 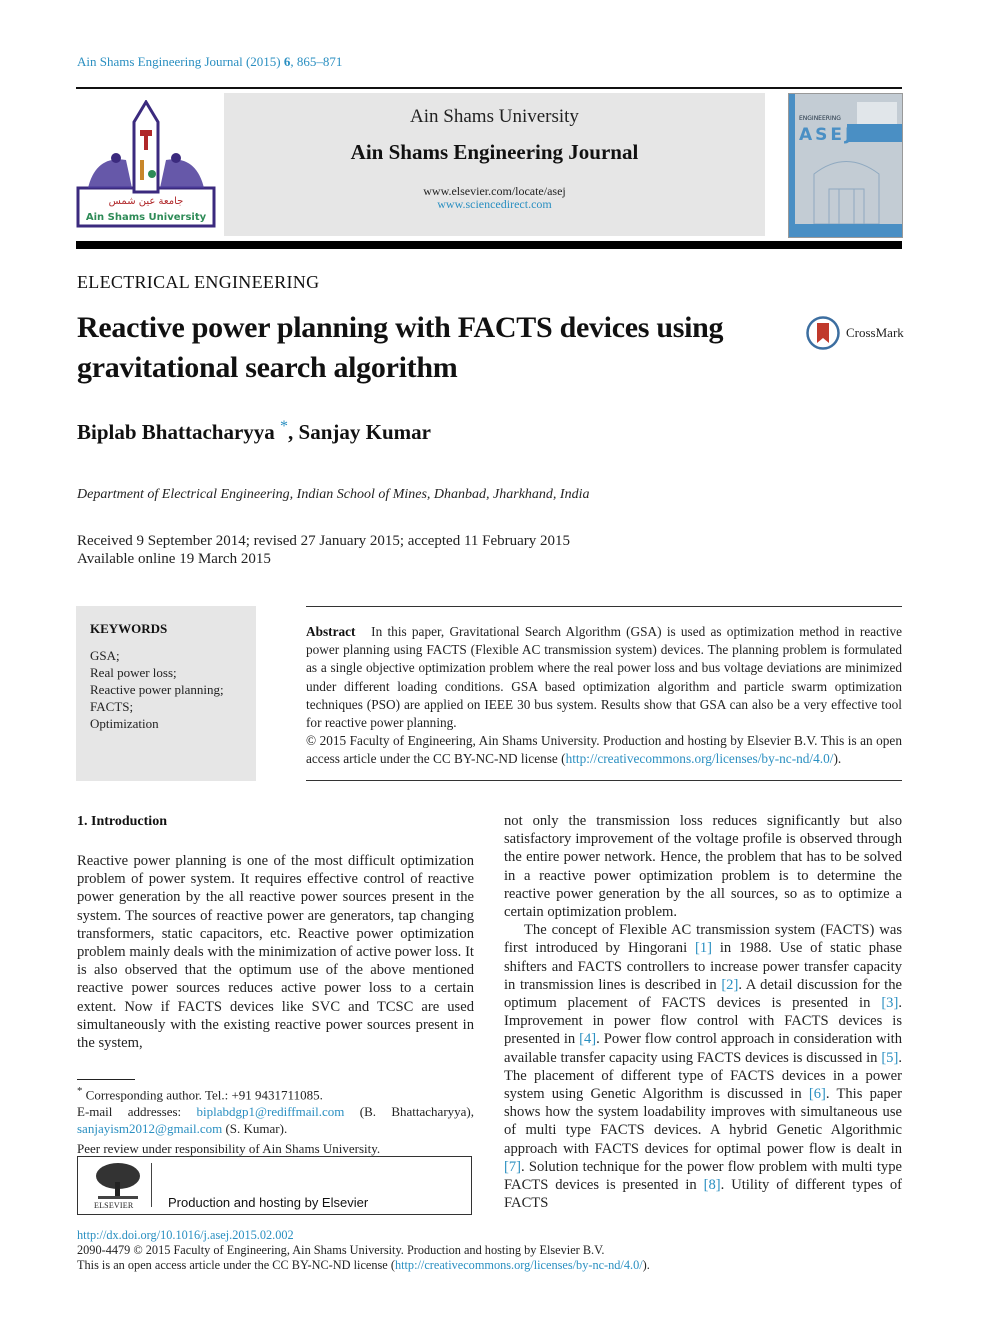 I want to click on abstract-label: Abstract, so click(x=331, y=631).